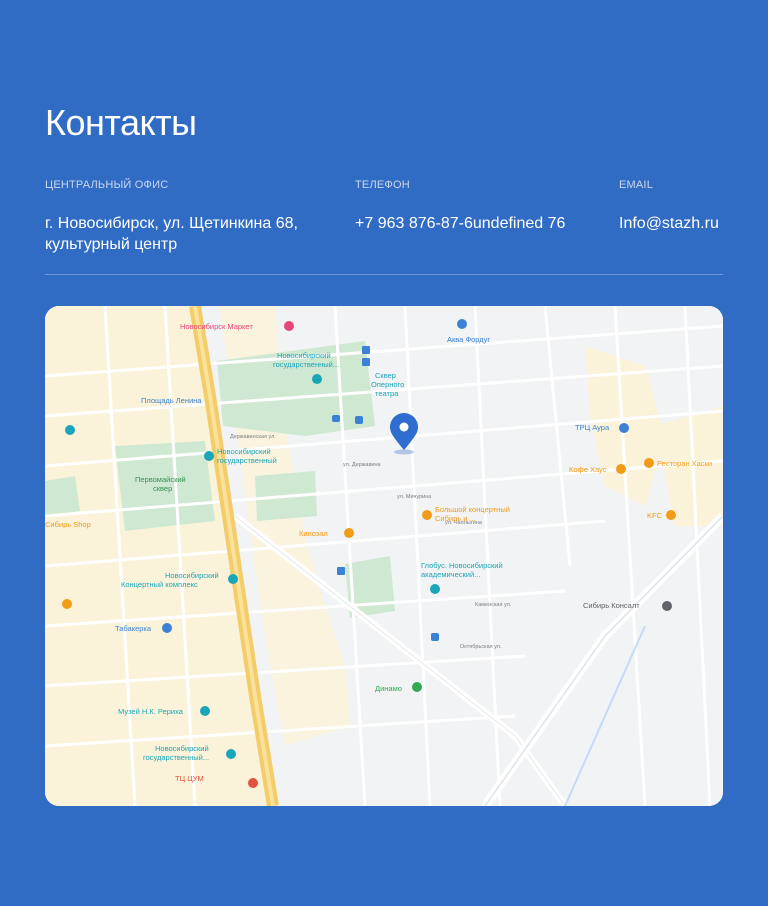  Describe the element at coordinates (151, 711) in the screenshot. I see `svg-text: Музей Н.К. Рериха` at that location.